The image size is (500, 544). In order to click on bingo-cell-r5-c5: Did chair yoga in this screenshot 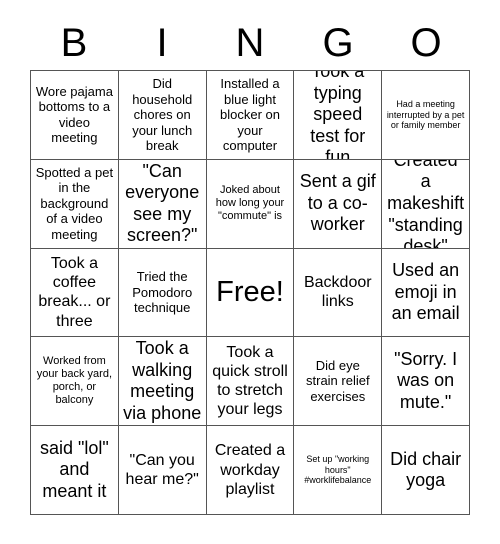, I will do `click(426, 470)`.